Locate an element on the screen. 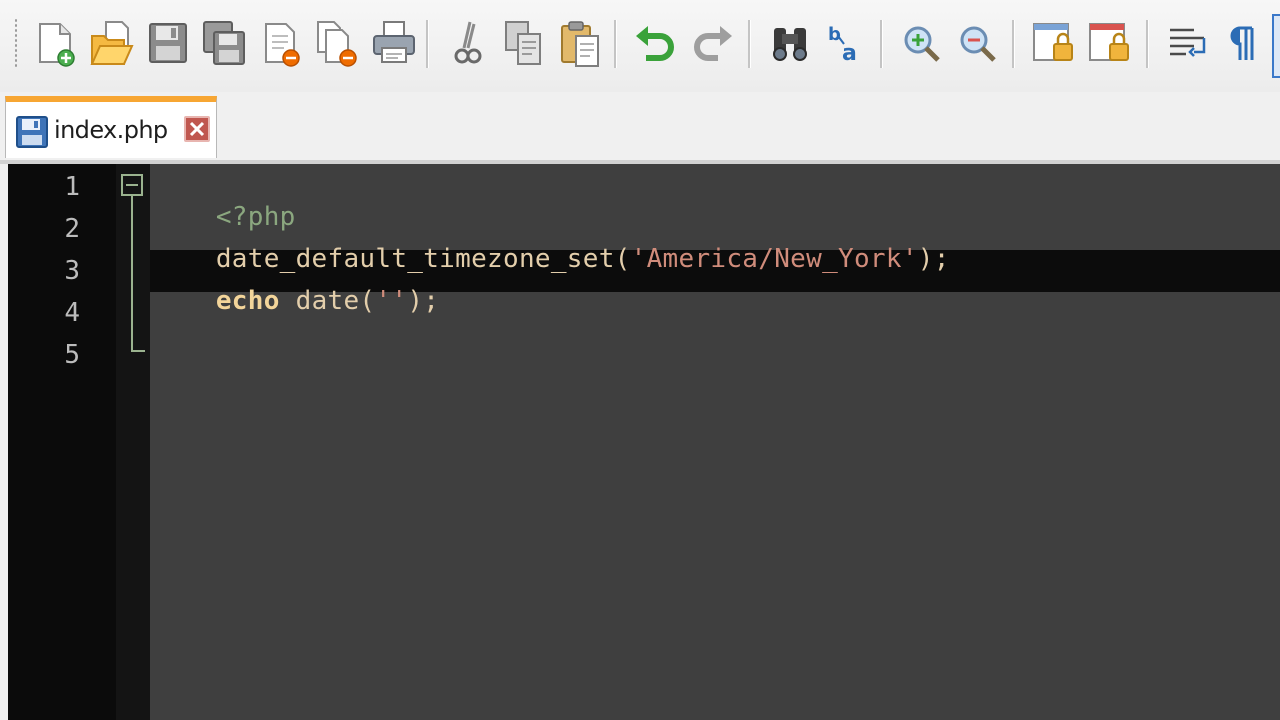 The height and width of the screenshot is (720, 1280). save-icon is located at coordinates (168, 43).